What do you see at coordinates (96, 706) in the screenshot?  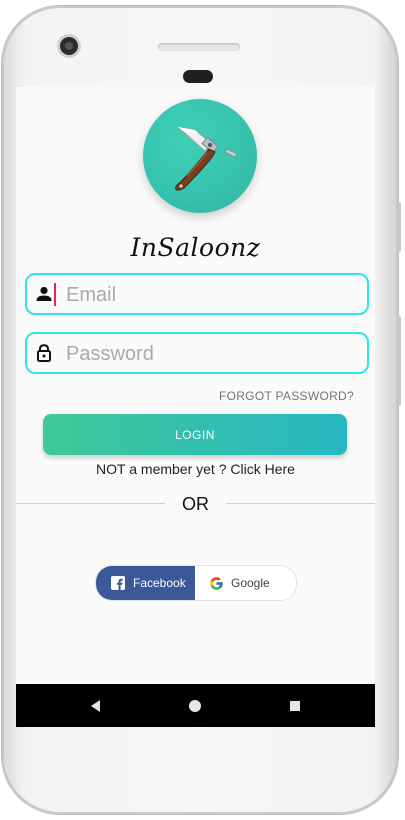 I see `back-triangle-icon` at bounding box center [96, 706].